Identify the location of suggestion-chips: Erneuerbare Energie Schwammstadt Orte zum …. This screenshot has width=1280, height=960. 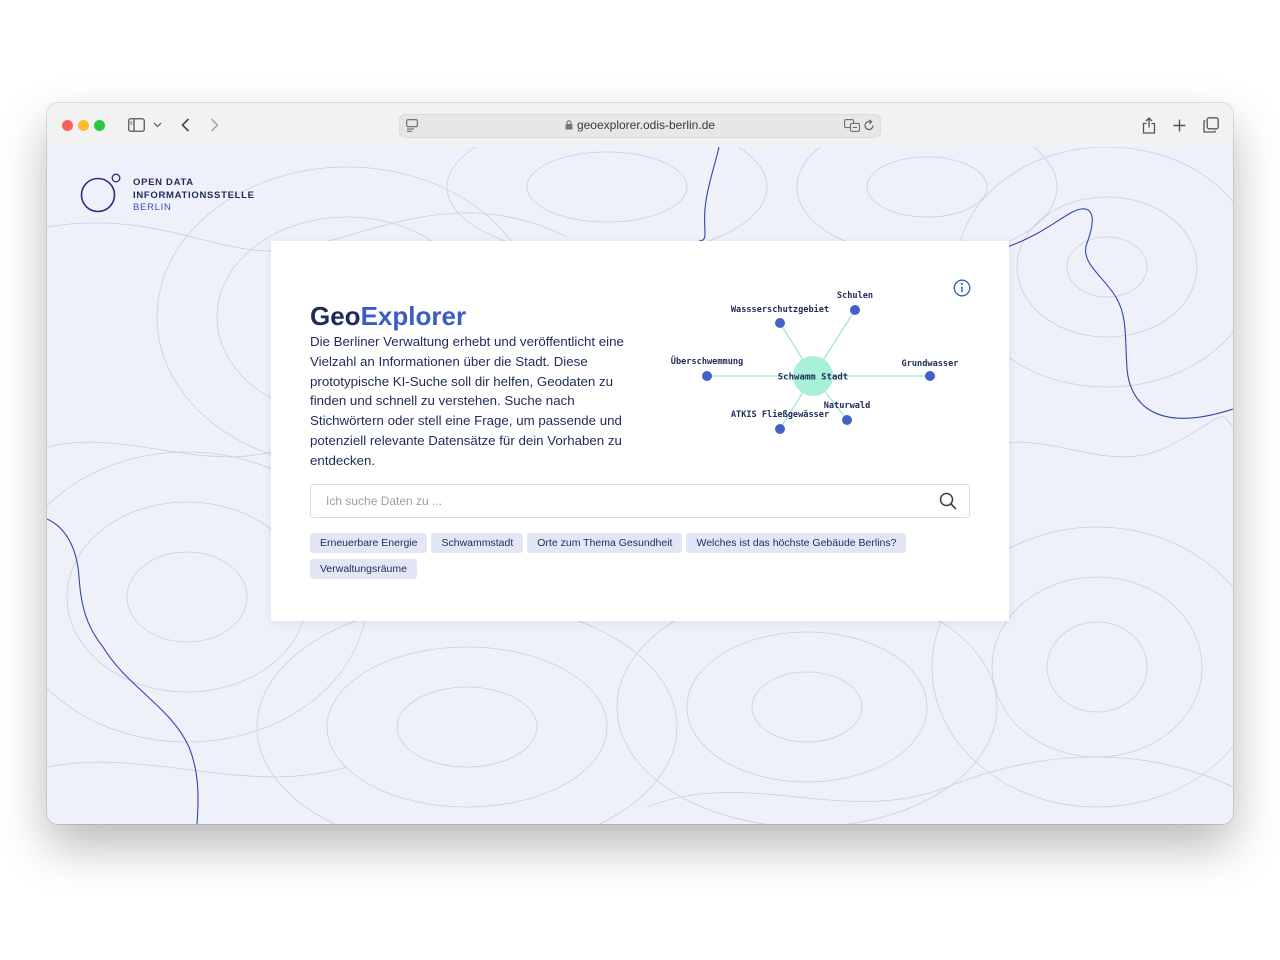
(640, 559).